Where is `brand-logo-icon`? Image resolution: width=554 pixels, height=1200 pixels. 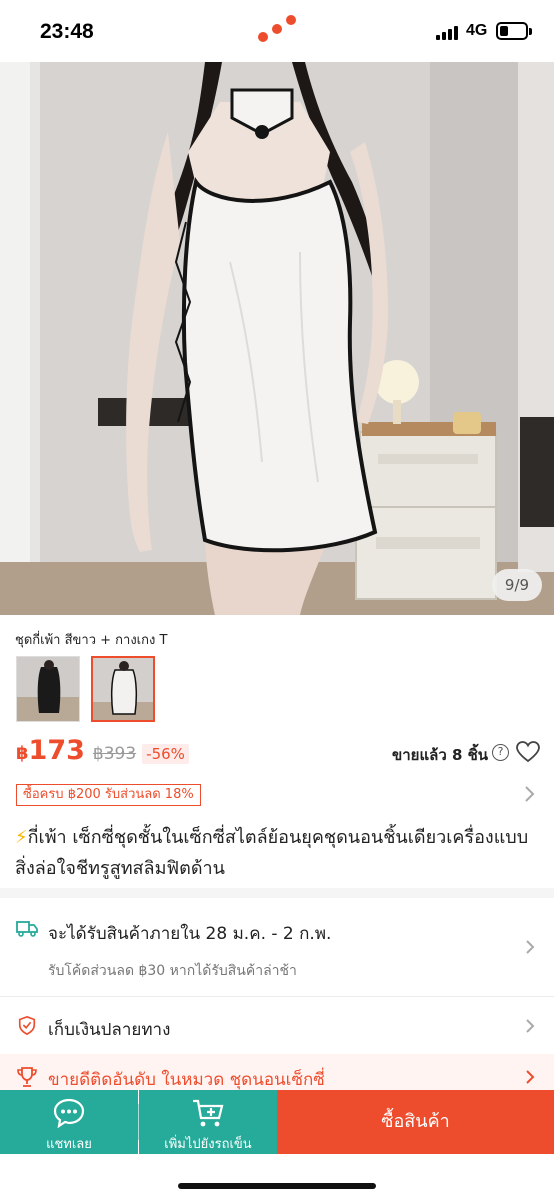 brand-logo-icon is located at coordinates (278, 30).